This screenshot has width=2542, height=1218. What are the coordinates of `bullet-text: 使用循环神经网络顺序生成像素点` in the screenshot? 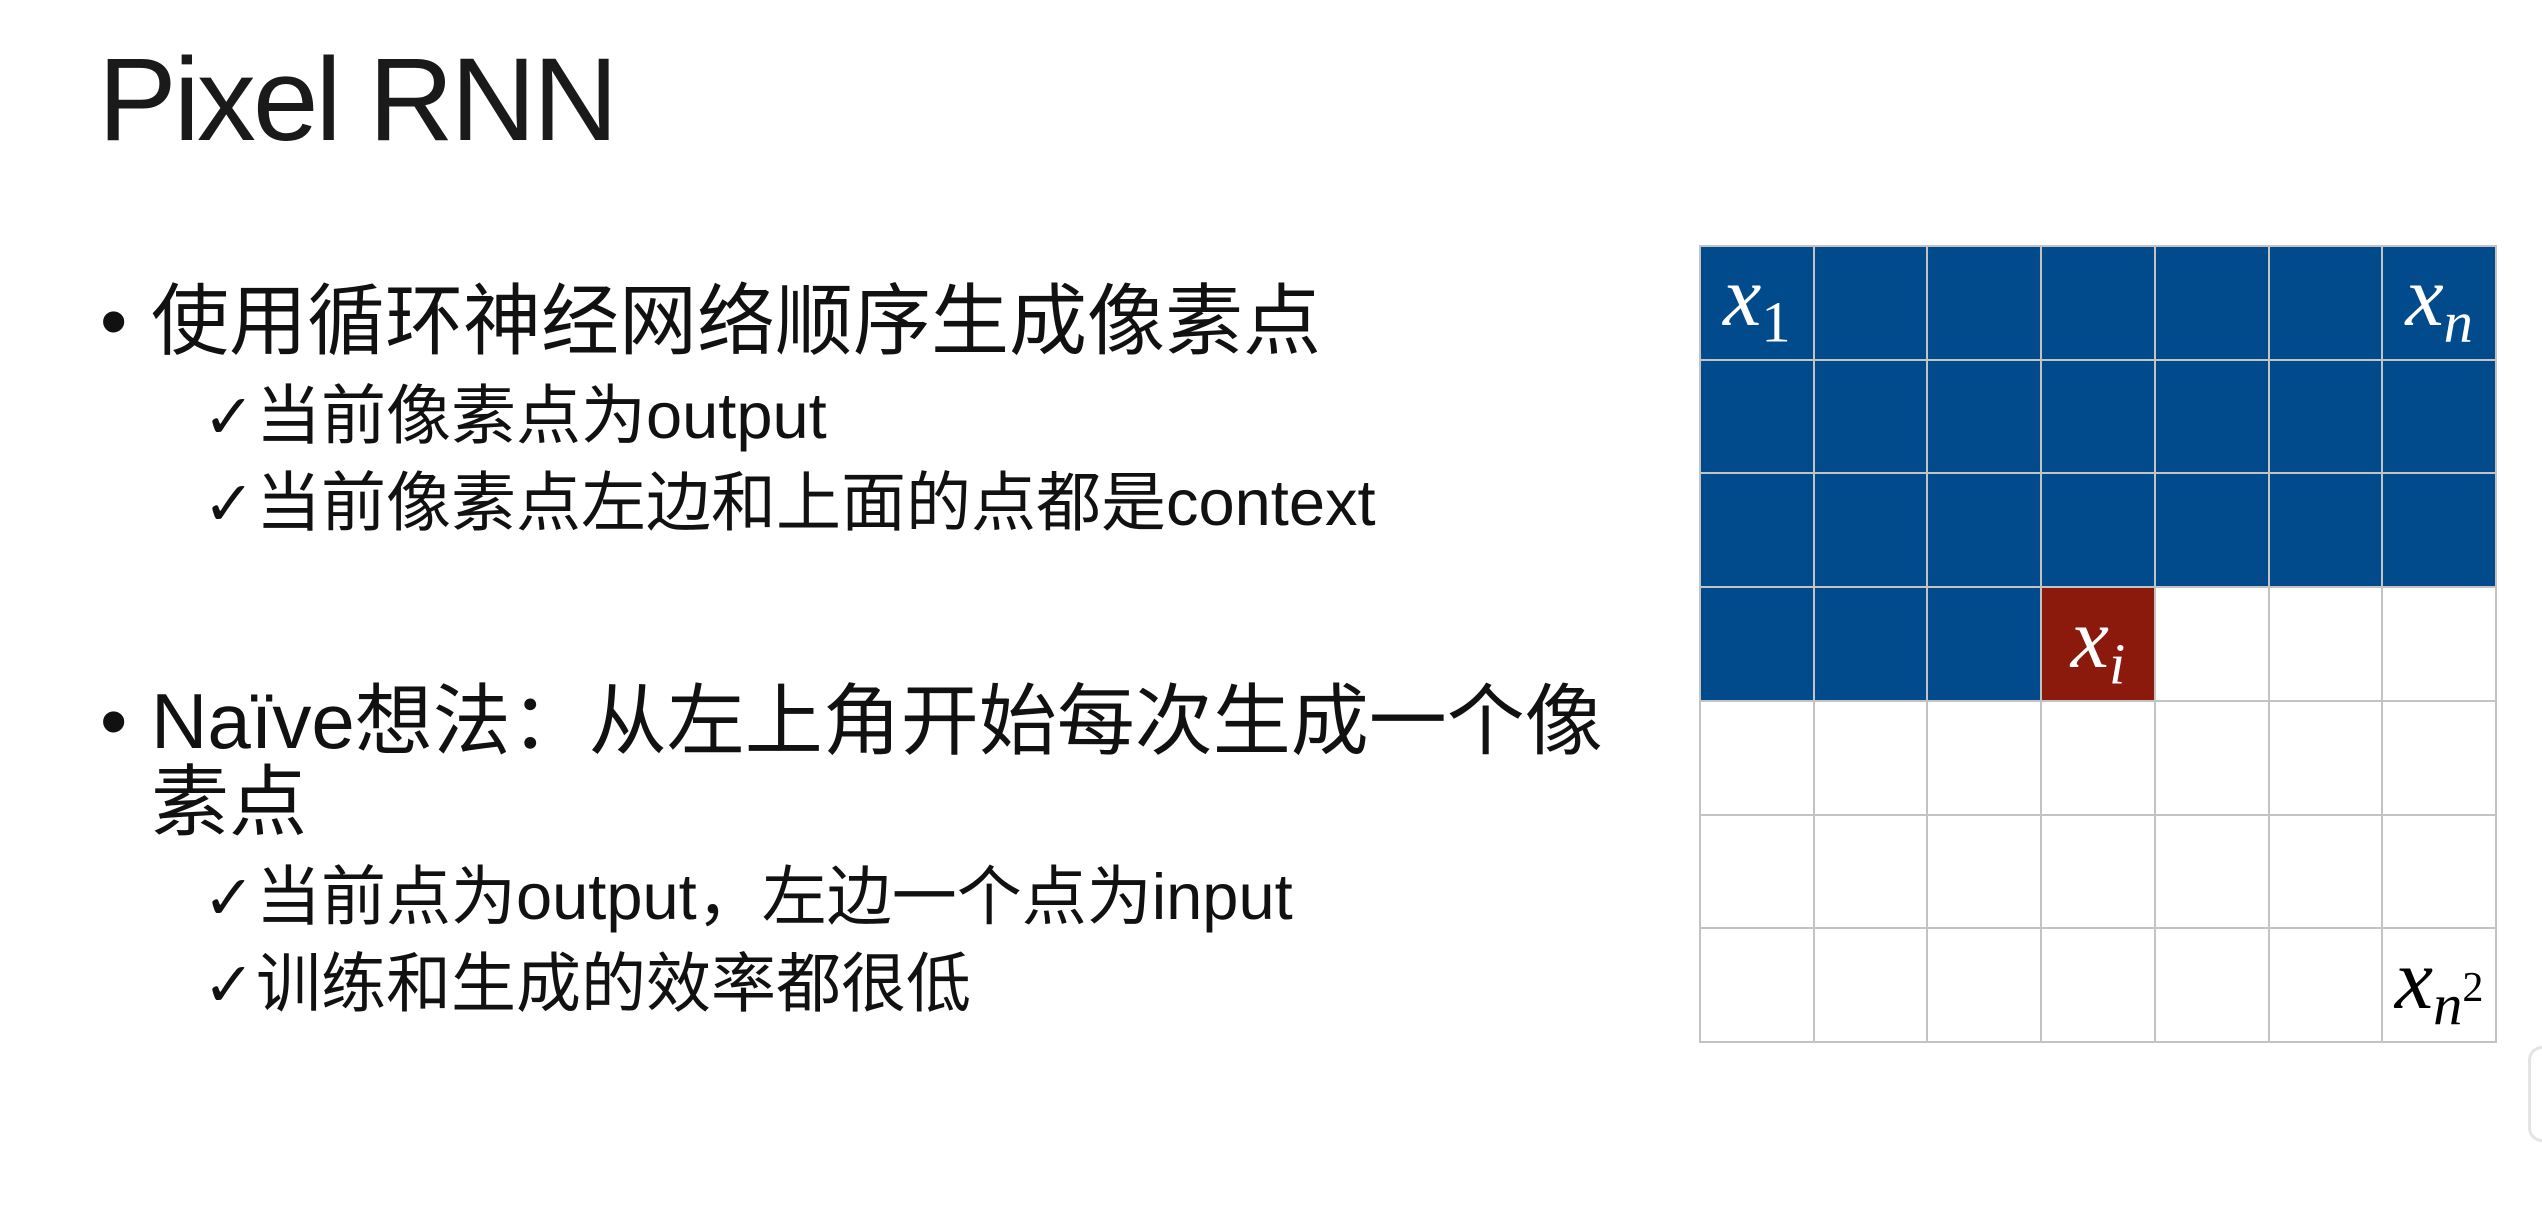 It's located at (736, 321).